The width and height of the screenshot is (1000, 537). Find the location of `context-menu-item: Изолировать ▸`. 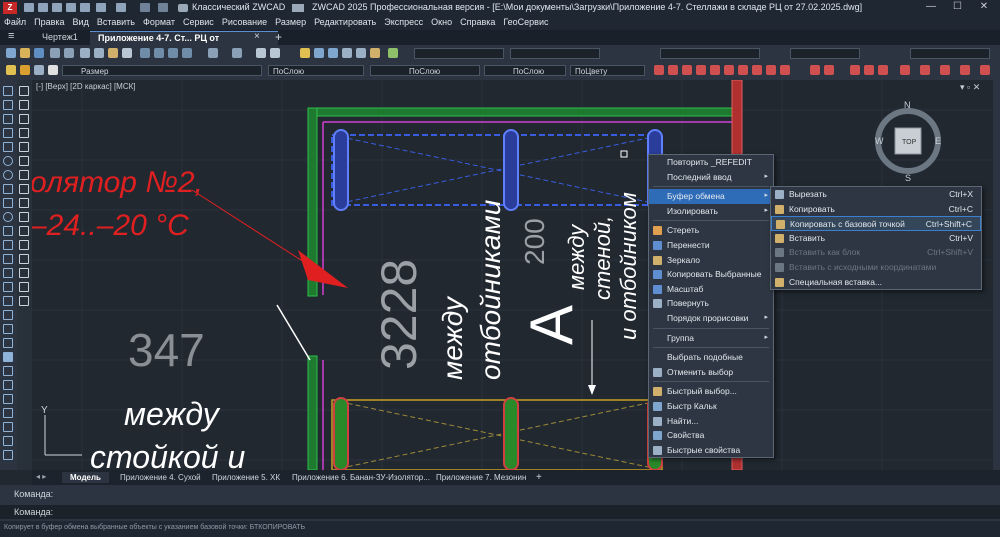

context-menu-item: Изолировать ▸ is located at coordinates (711, 211).